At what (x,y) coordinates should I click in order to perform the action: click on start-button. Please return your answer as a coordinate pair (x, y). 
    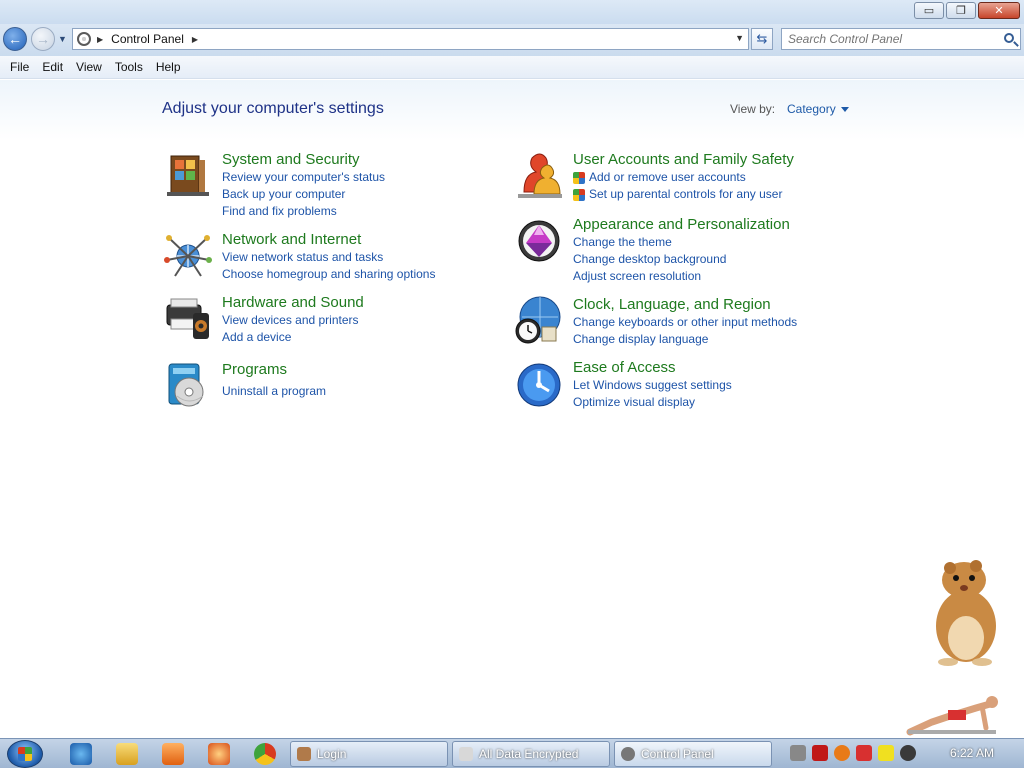
    Looking at the image, I should click on (25, 754).